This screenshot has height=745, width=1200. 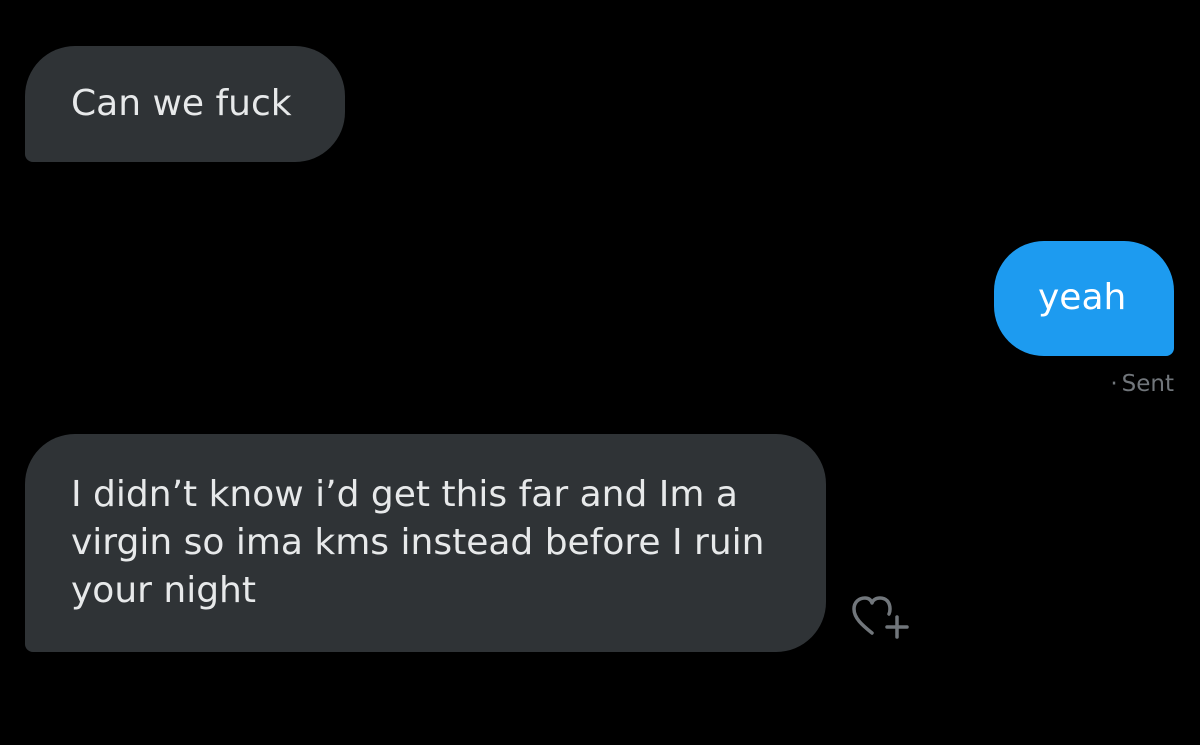 I want to click on message-text: Can we fuck, so click(x=181, y=103).